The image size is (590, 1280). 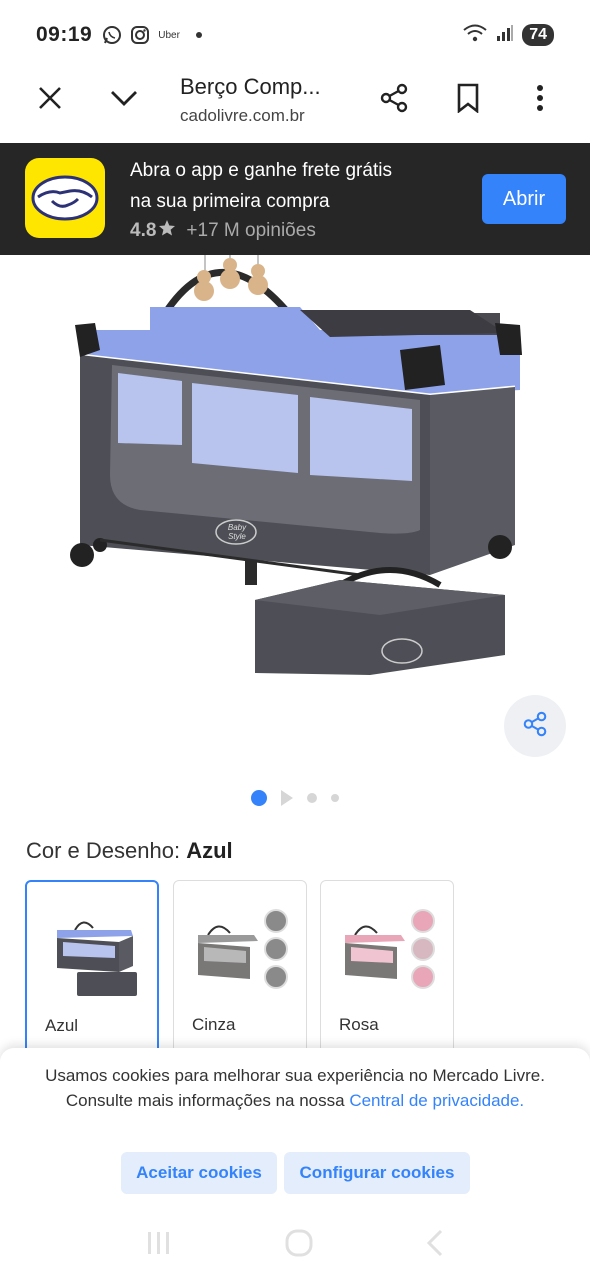 I want to click on gallery-dot-active, so click(x=259, y=798).